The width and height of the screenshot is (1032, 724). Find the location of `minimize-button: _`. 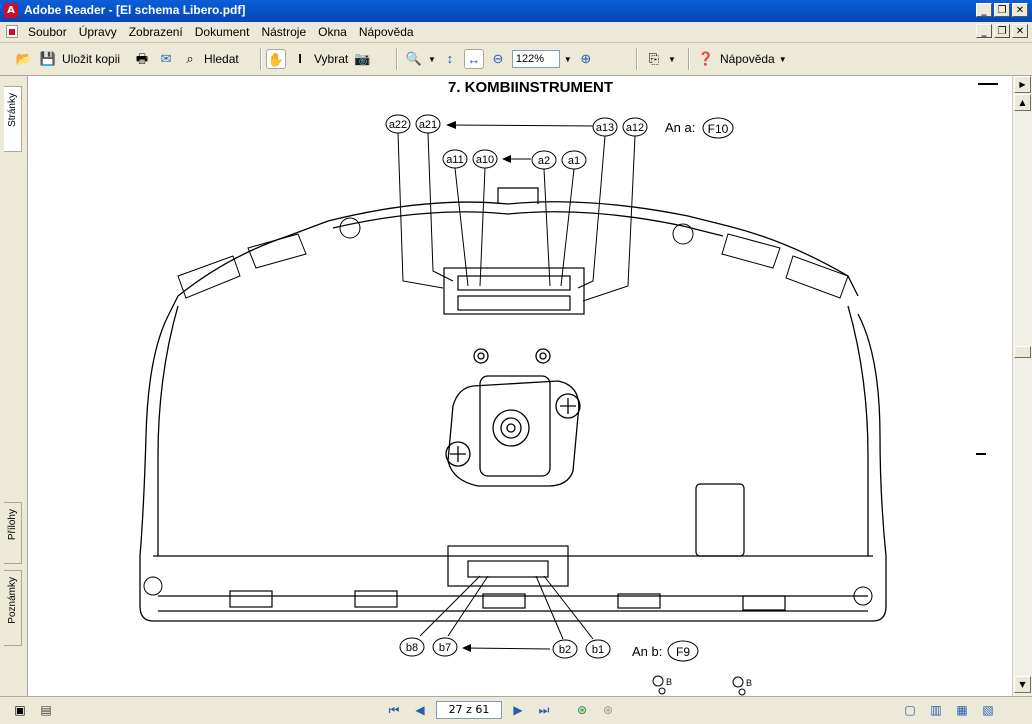

minimize-button: _ is located at coordinates (984, 10).